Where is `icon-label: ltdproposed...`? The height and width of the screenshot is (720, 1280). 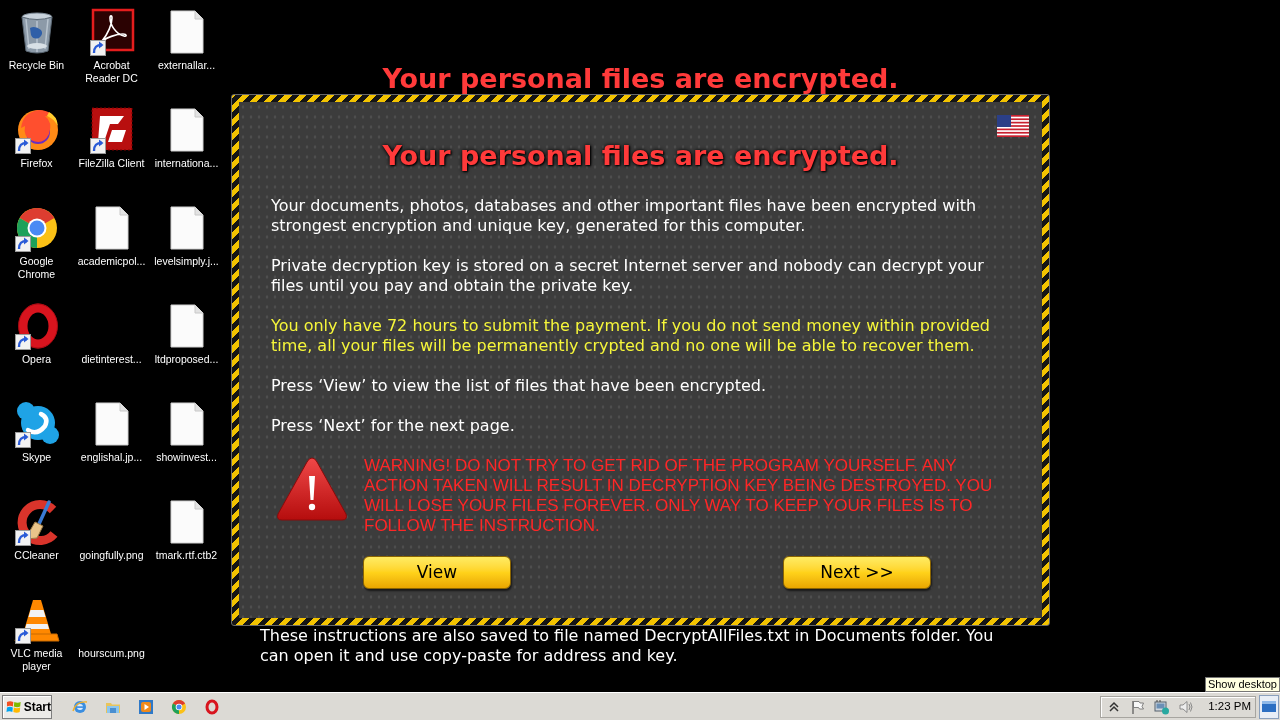
icon-label: ltdproposed... is located at coordinates (186, 359).